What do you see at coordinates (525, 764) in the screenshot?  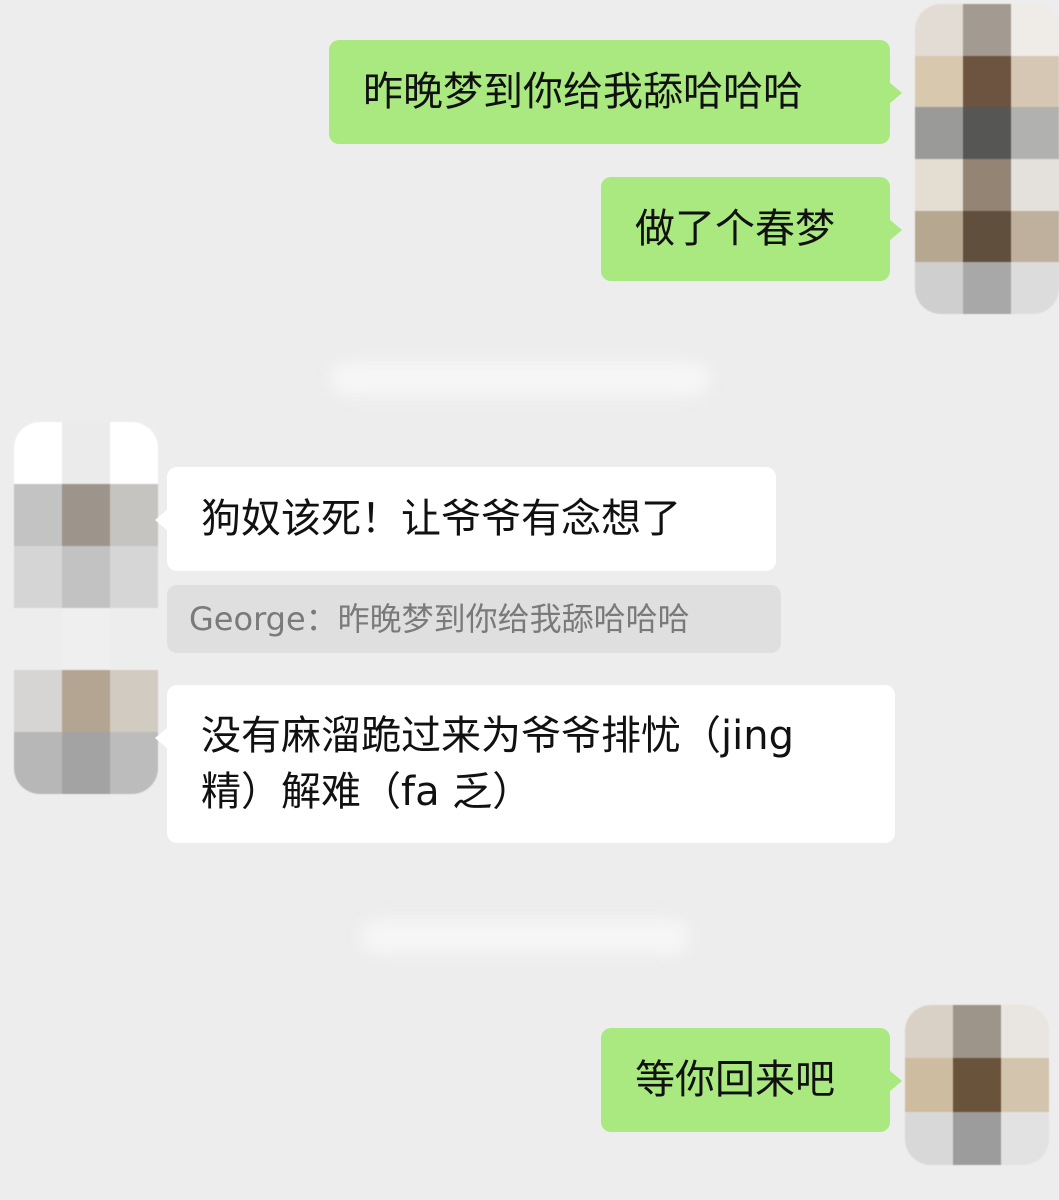 I see `message-bubble-incoming: 没有麻溜跪过来为爷爷排忧（jing 精）解难（fa 乏）` at bounding box center [525, 764].